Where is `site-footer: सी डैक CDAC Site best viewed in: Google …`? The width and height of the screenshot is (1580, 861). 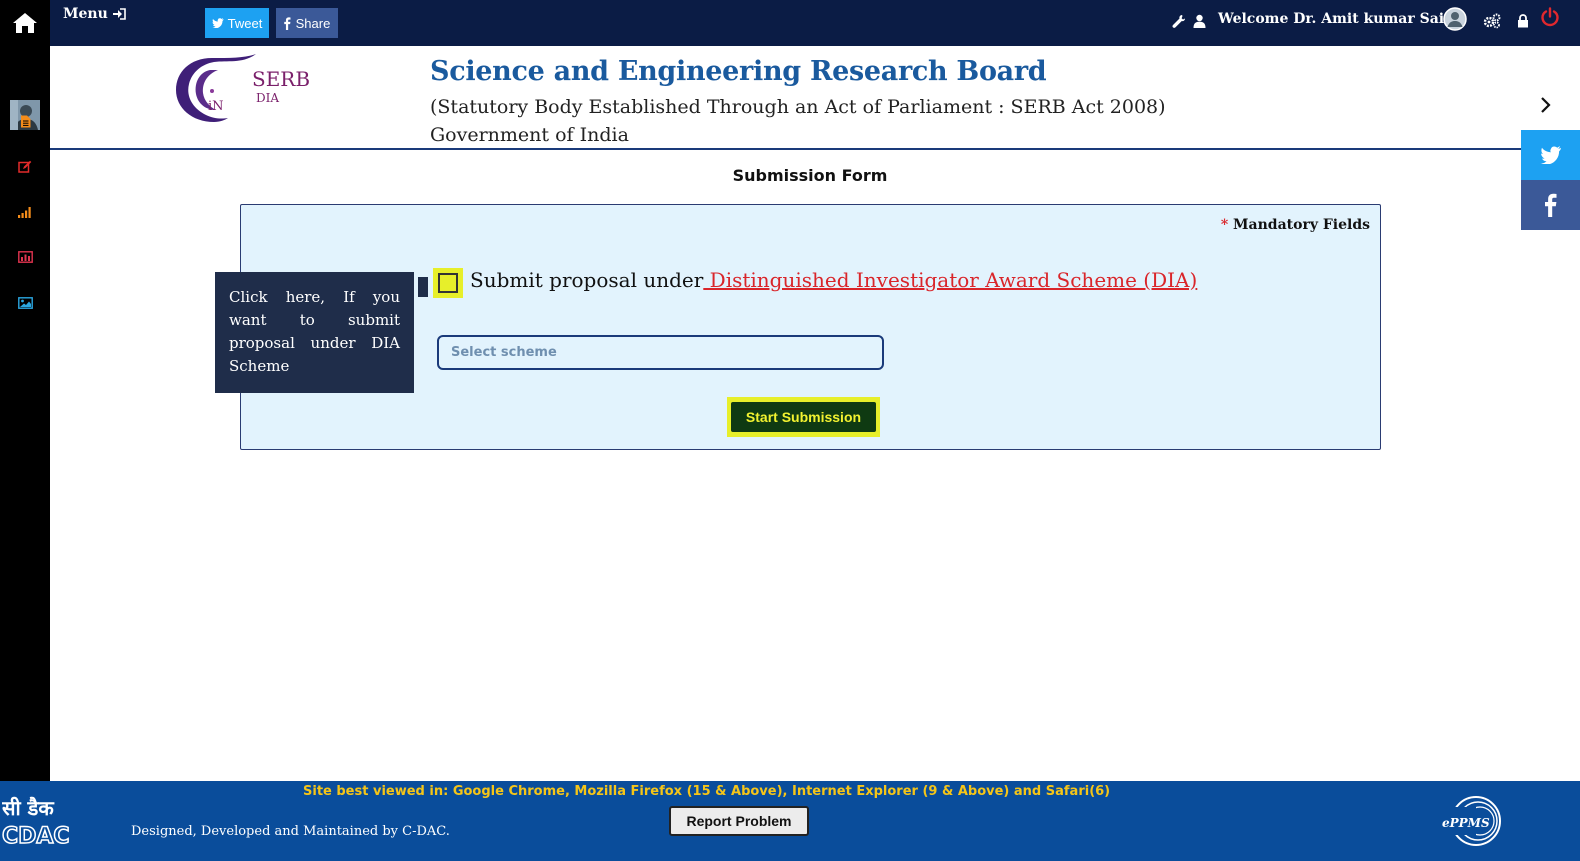 site-footer: सी डैक CDAC Site best viewed in: Google … is located at coordinates (790, 821).